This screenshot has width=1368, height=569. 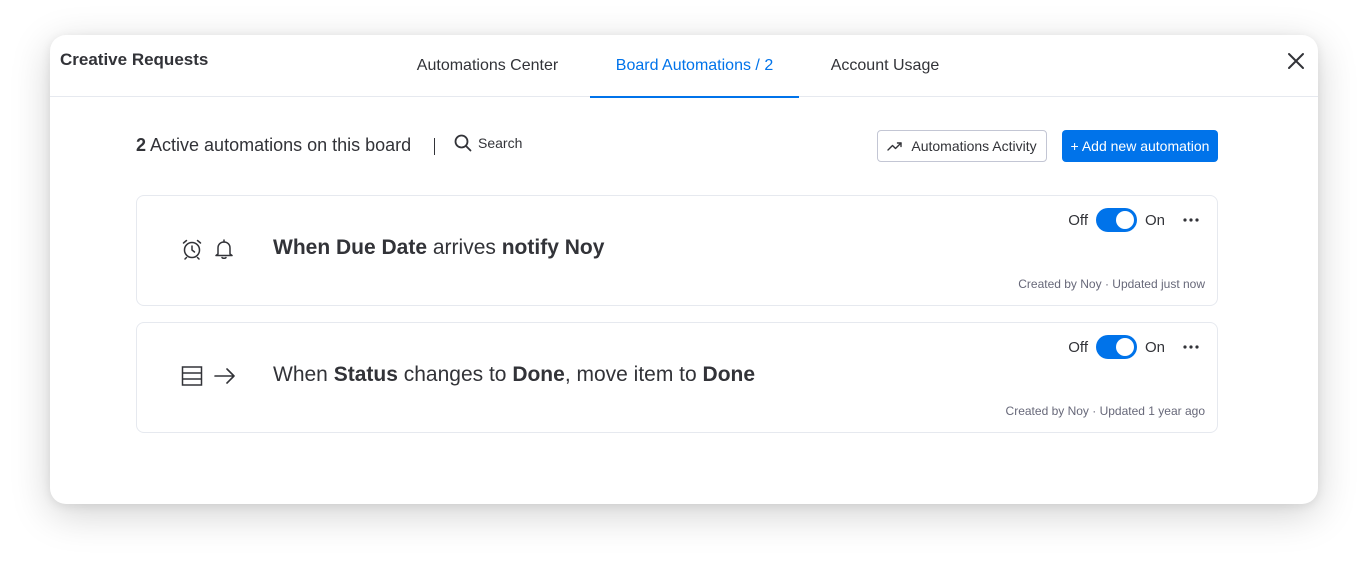 I want to click on tab-board-automations: Board Automations / 2, so click(x=694, y=66).